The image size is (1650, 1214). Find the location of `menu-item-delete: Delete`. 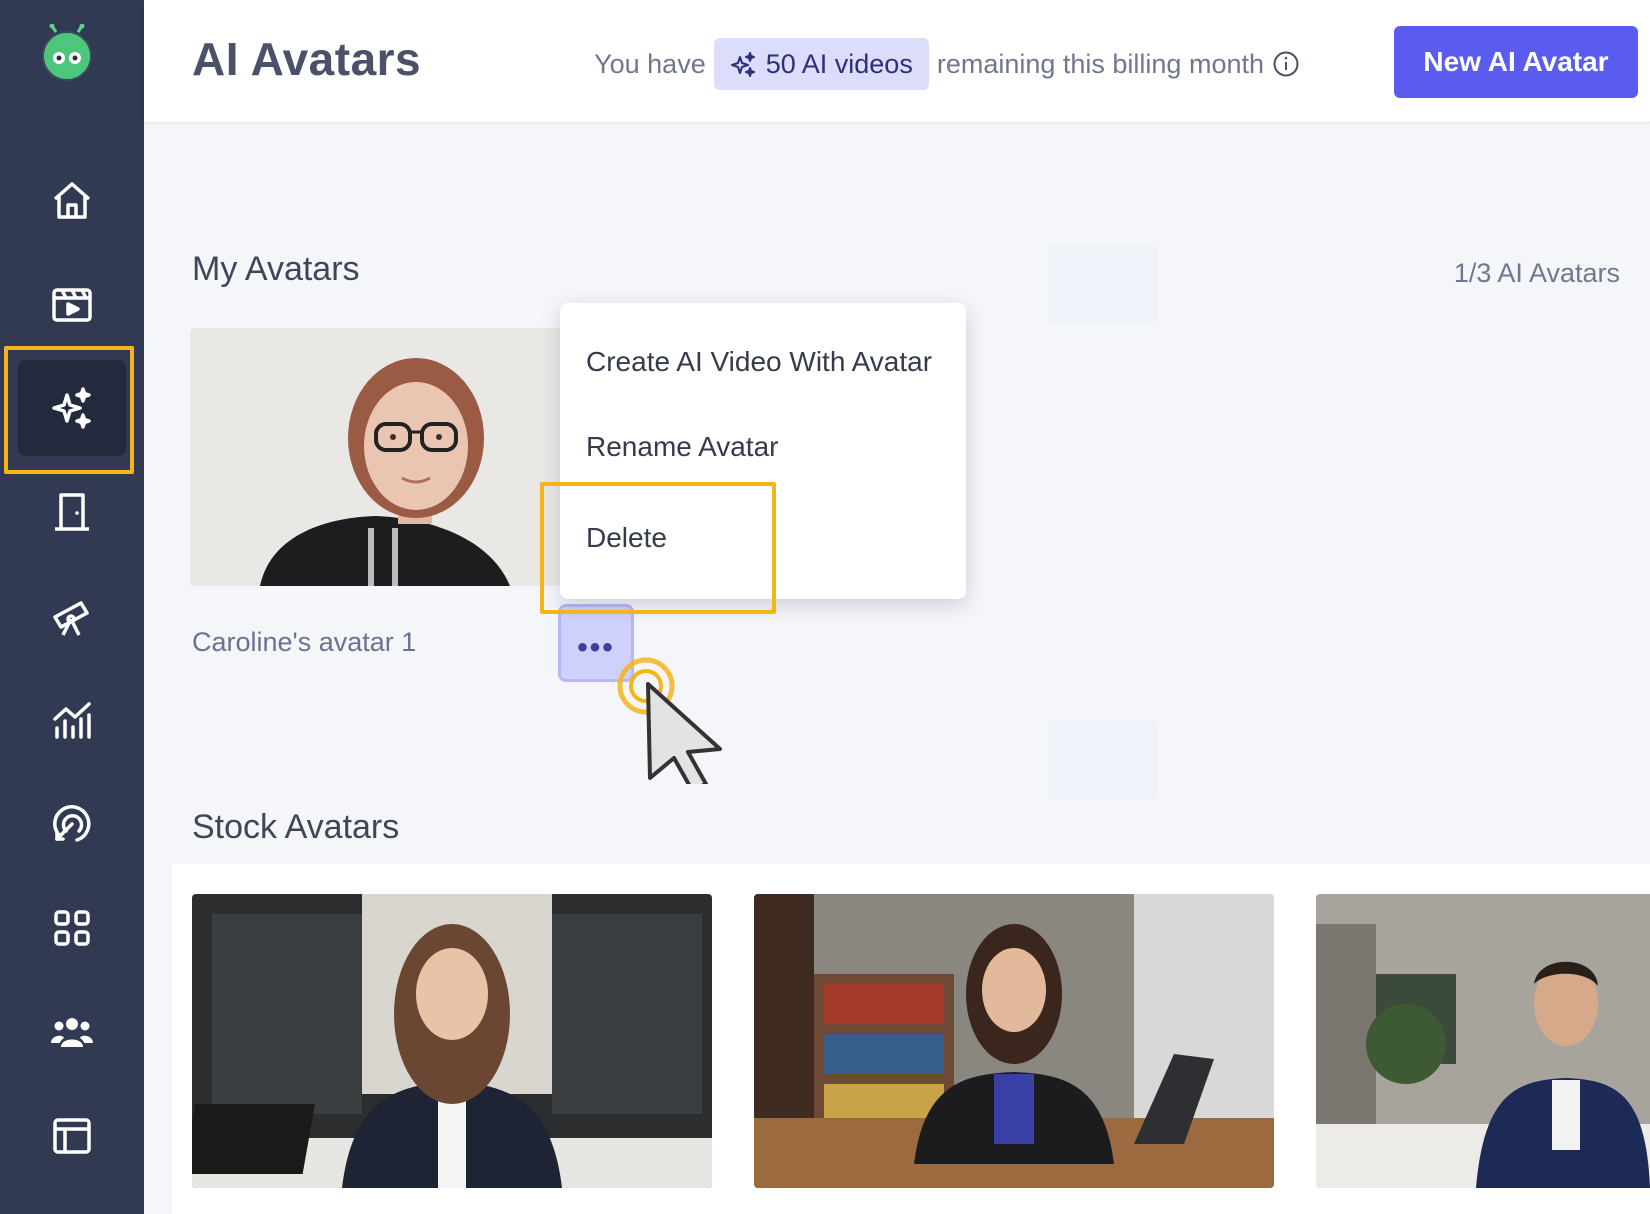

menu-item-delete: Delete is located at coordinates (626, 538).